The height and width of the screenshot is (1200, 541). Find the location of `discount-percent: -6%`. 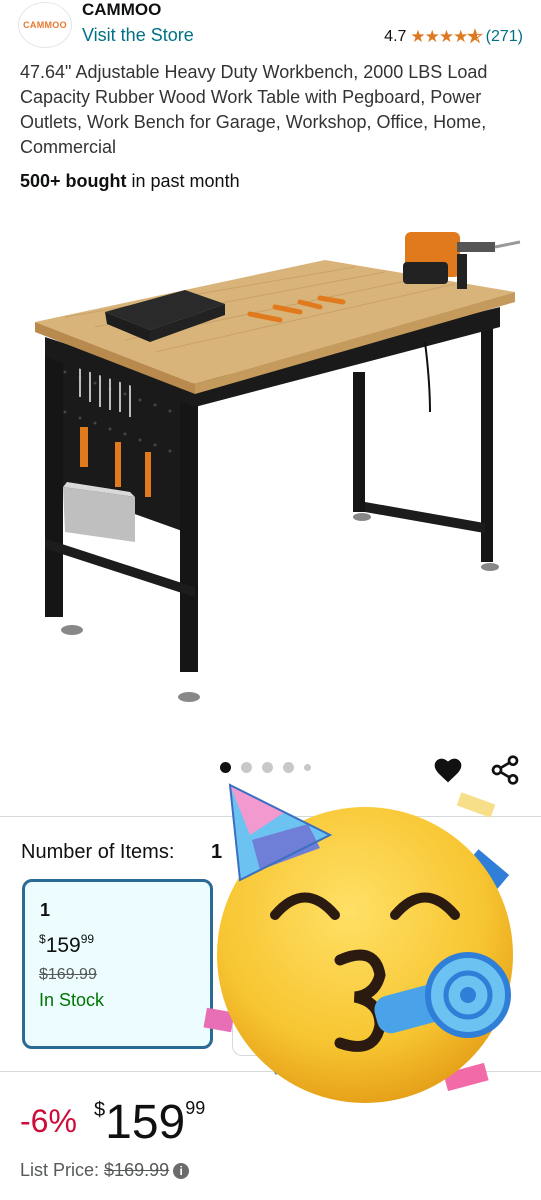

discount-percent: -6% is located at coordinates (48, 1121).